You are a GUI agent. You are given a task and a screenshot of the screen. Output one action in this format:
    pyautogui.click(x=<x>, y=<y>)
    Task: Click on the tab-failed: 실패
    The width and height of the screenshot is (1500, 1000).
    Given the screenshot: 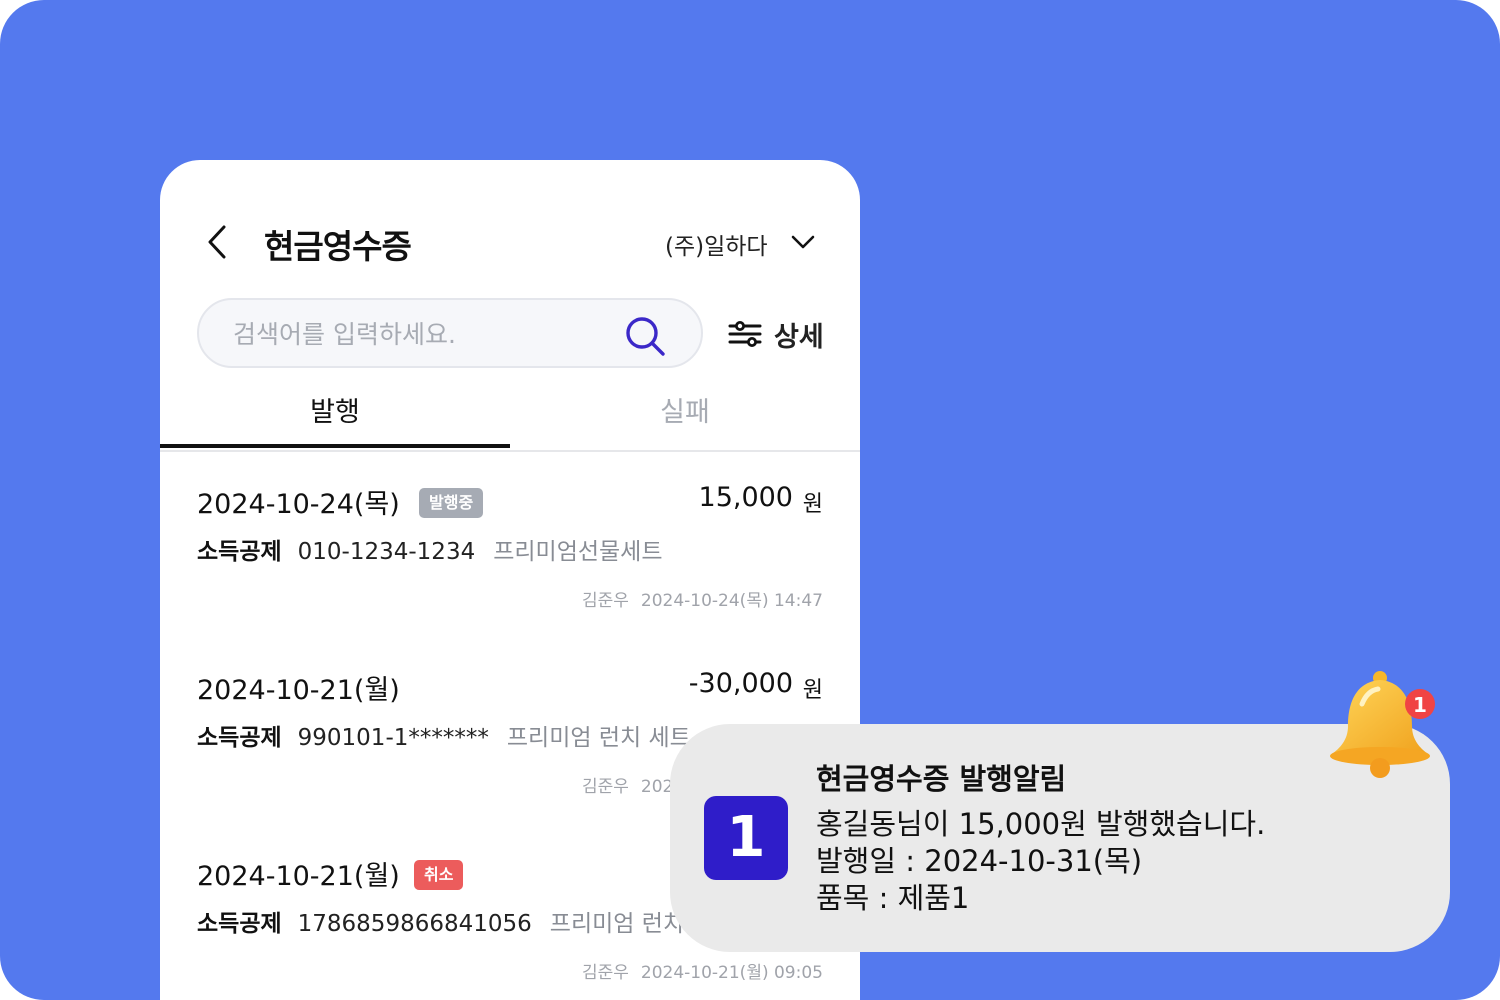 What is the action you would take?
    pyautogui.click(x=685, y=418)
    